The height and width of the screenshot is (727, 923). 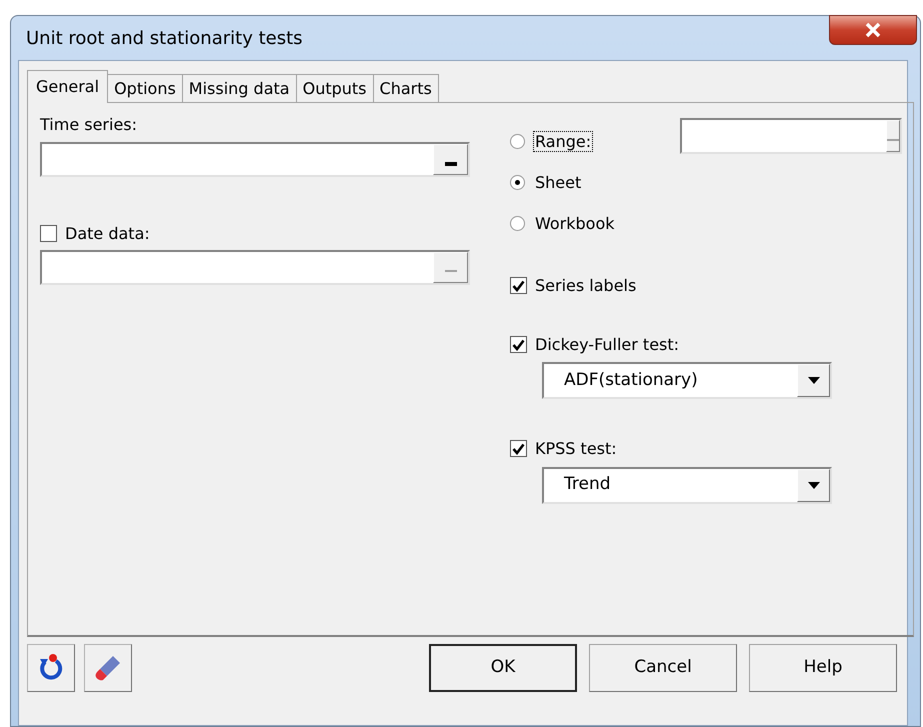 I want to click on browse-button, so click(x=450, y=160).